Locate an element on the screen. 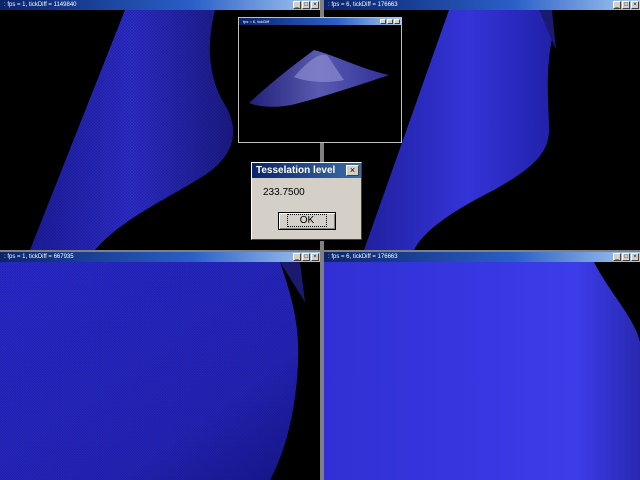 This screenshot has height=480, width=640. preview-surface is located at coordinates (319, 78).